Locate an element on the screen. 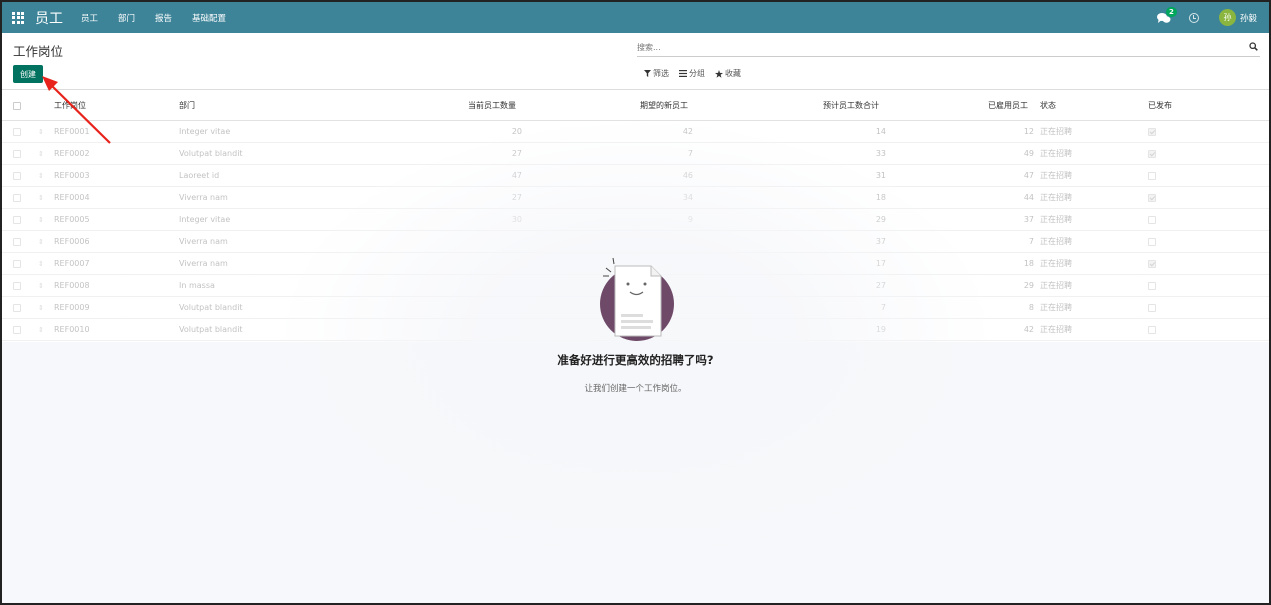 This screenshot has width=1271, height=605. hired-cell: 37 is located at coordinates (1028, 219).